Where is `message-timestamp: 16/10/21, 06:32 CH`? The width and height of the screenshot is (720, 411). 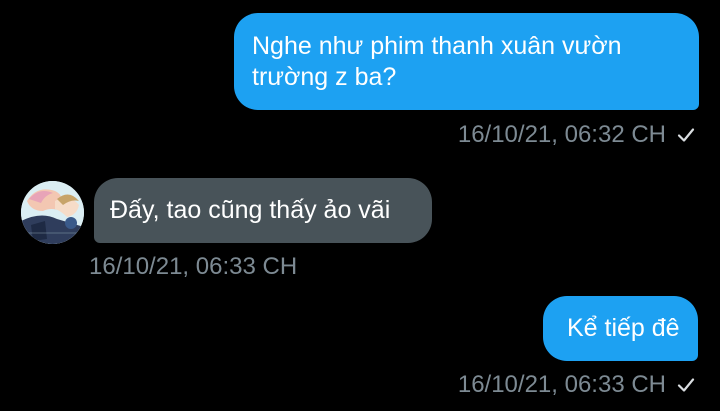 message-timestamp: 16/10/21, 06:32 CH is located at coordinates (561, 134).